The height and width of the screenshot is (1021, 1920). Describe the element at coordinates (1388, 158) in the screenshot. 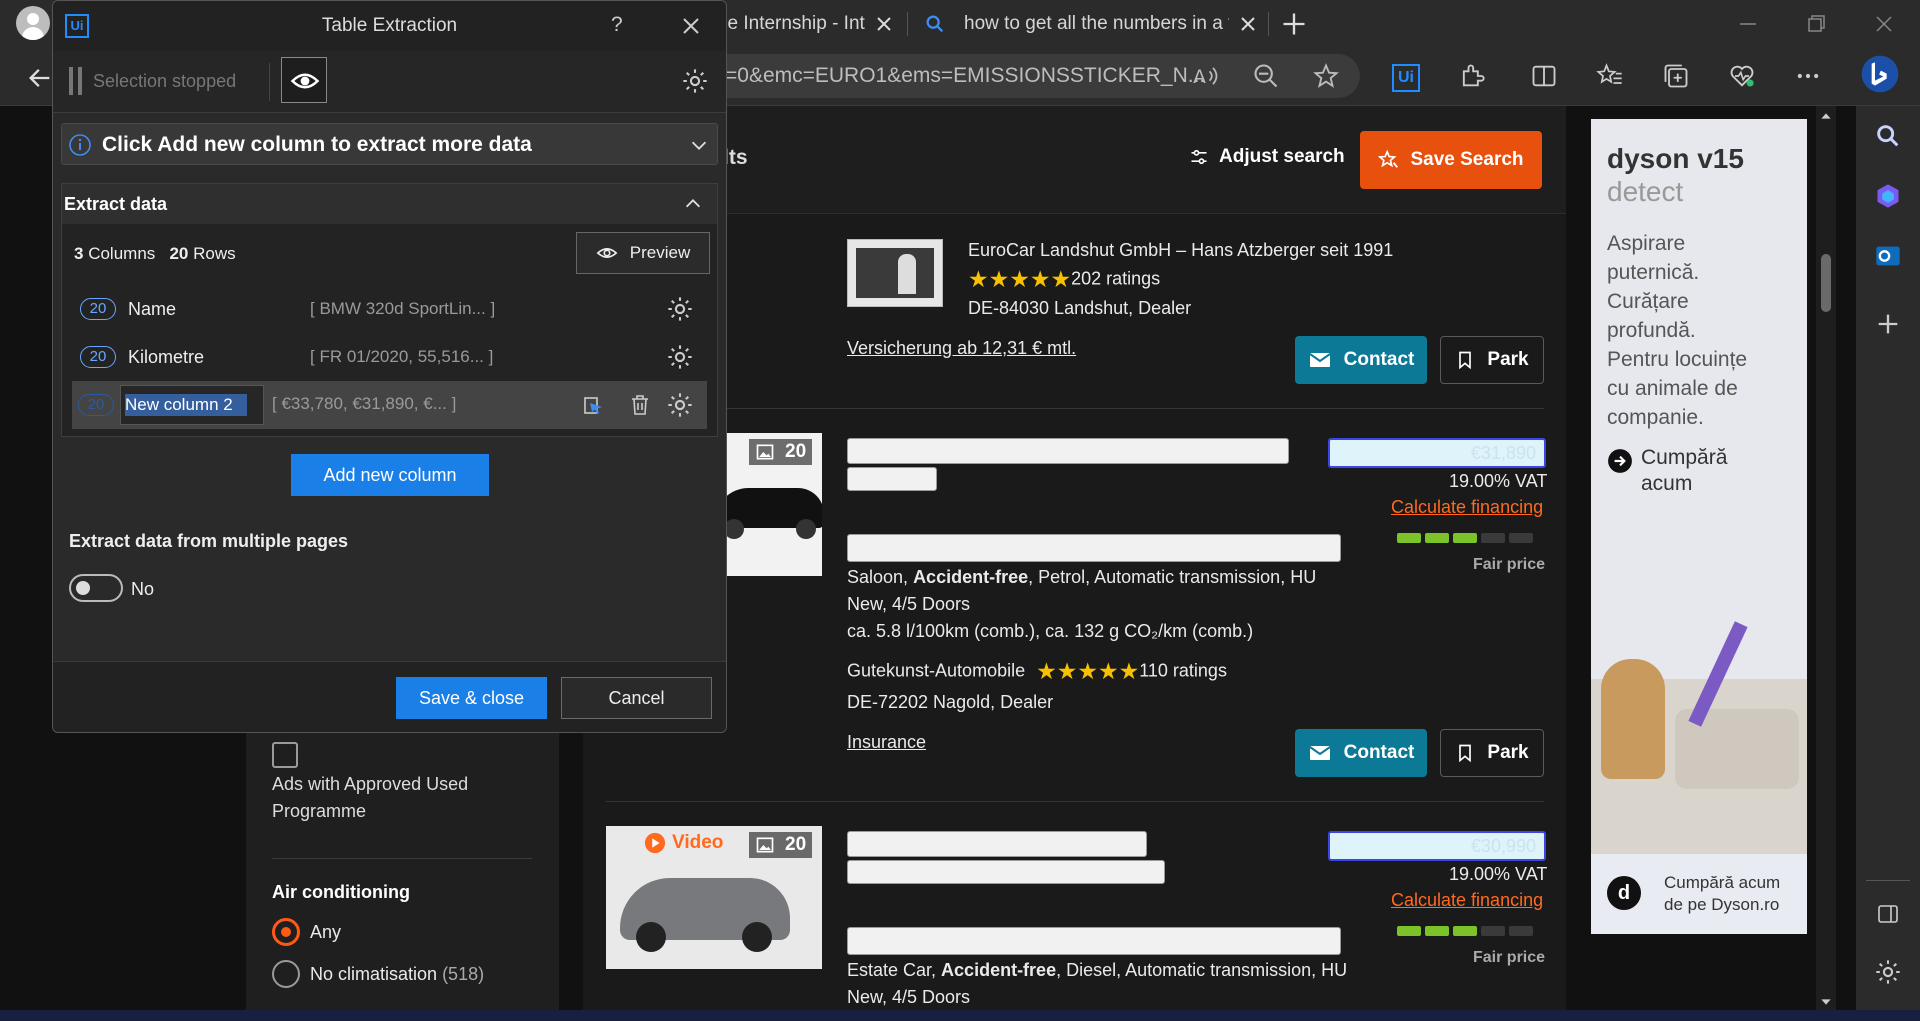

I see `star-search-icon` at that location.